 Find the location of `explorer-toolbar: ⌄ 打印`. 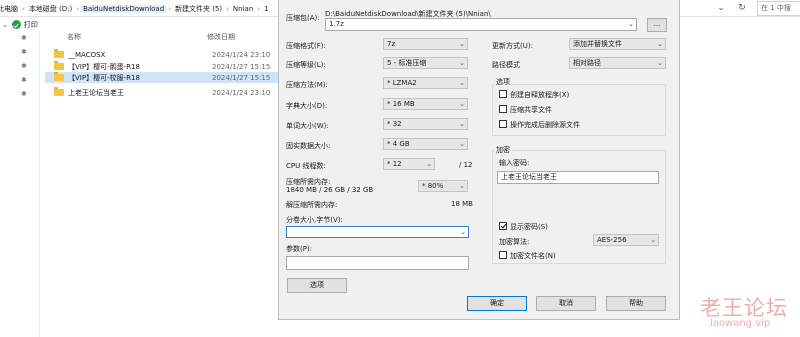

explorer-toolbar: ⌄ 打印 is located at coordinates (140, 24).